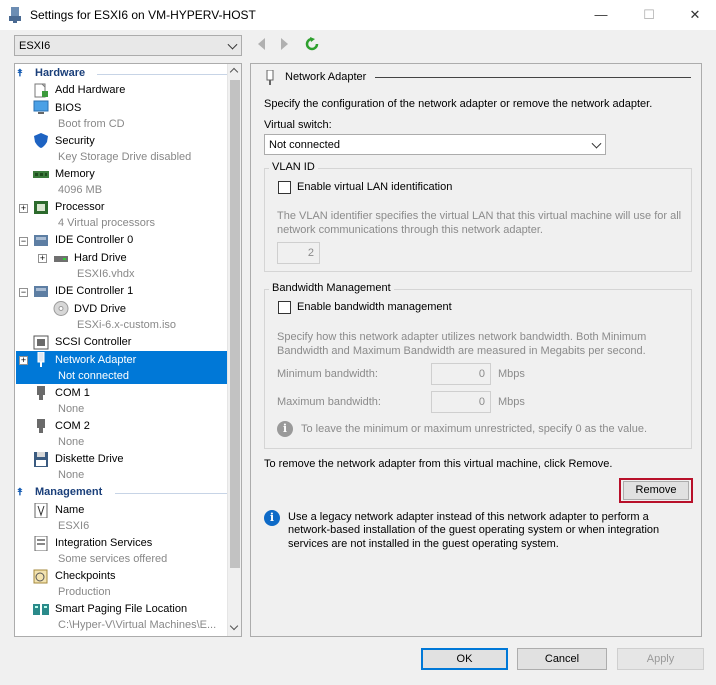 The image size is (716, 685). I want to click on network-adapter-icon, so click(270, 77).